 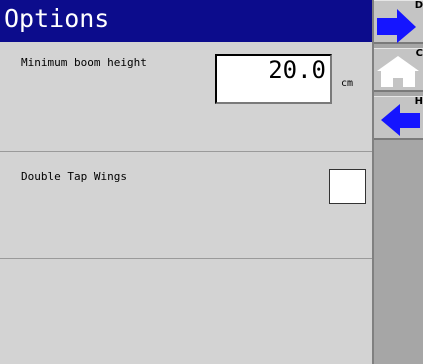 What do you see at coordinates (347, 186) in the screenshot?
I see `double-tap-checkbox` at bounding box center [347, 186].